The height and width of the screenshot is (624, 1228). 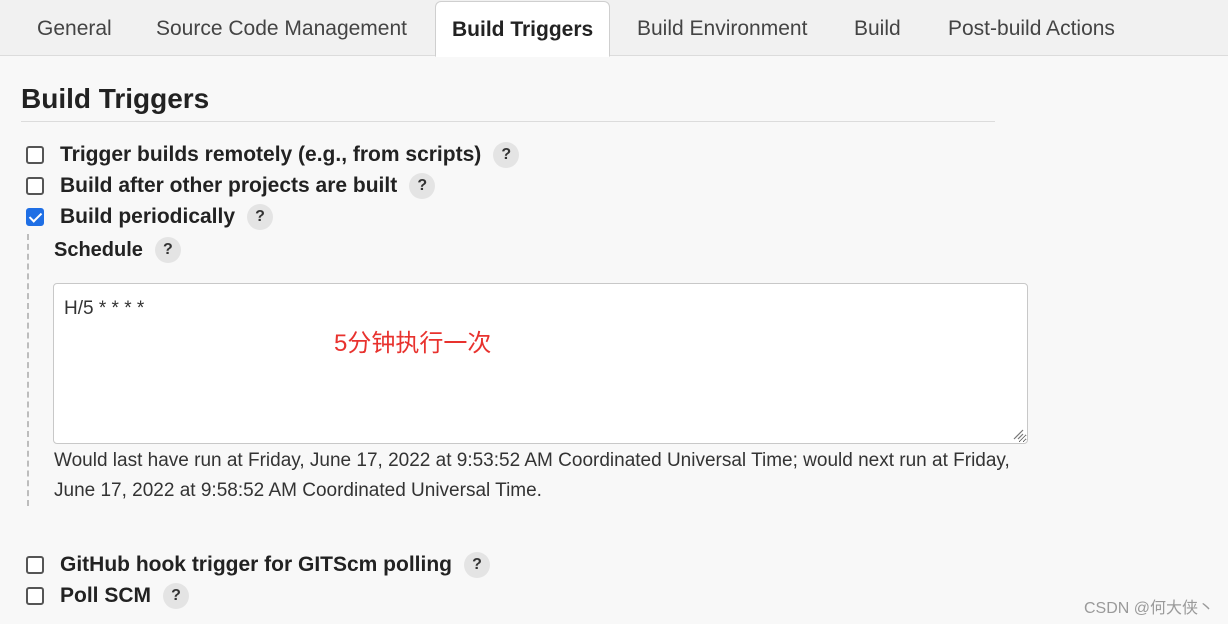 I want to click on watermark: CSDN @何大侠丶, so click(x=1148, y=608).